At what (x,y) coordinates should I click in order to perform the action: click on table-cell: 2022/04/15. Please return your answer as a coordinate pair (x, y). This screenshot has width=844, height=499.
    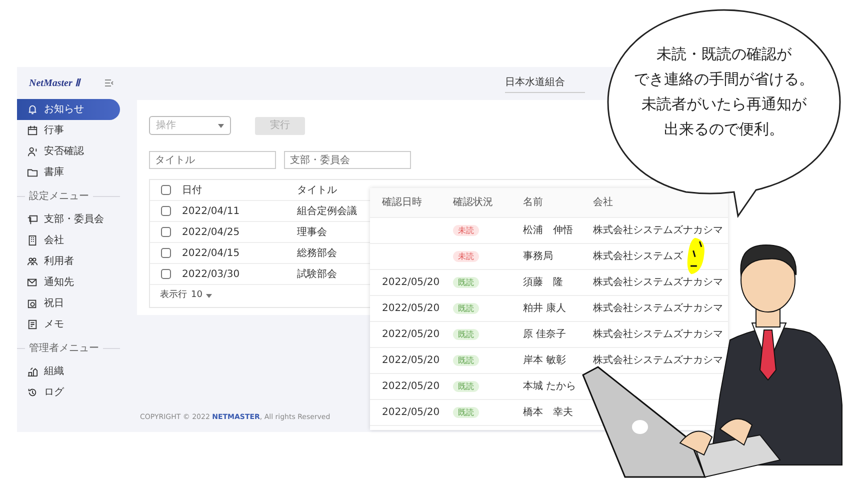
    Looking at the image, I should click on (211, 253).